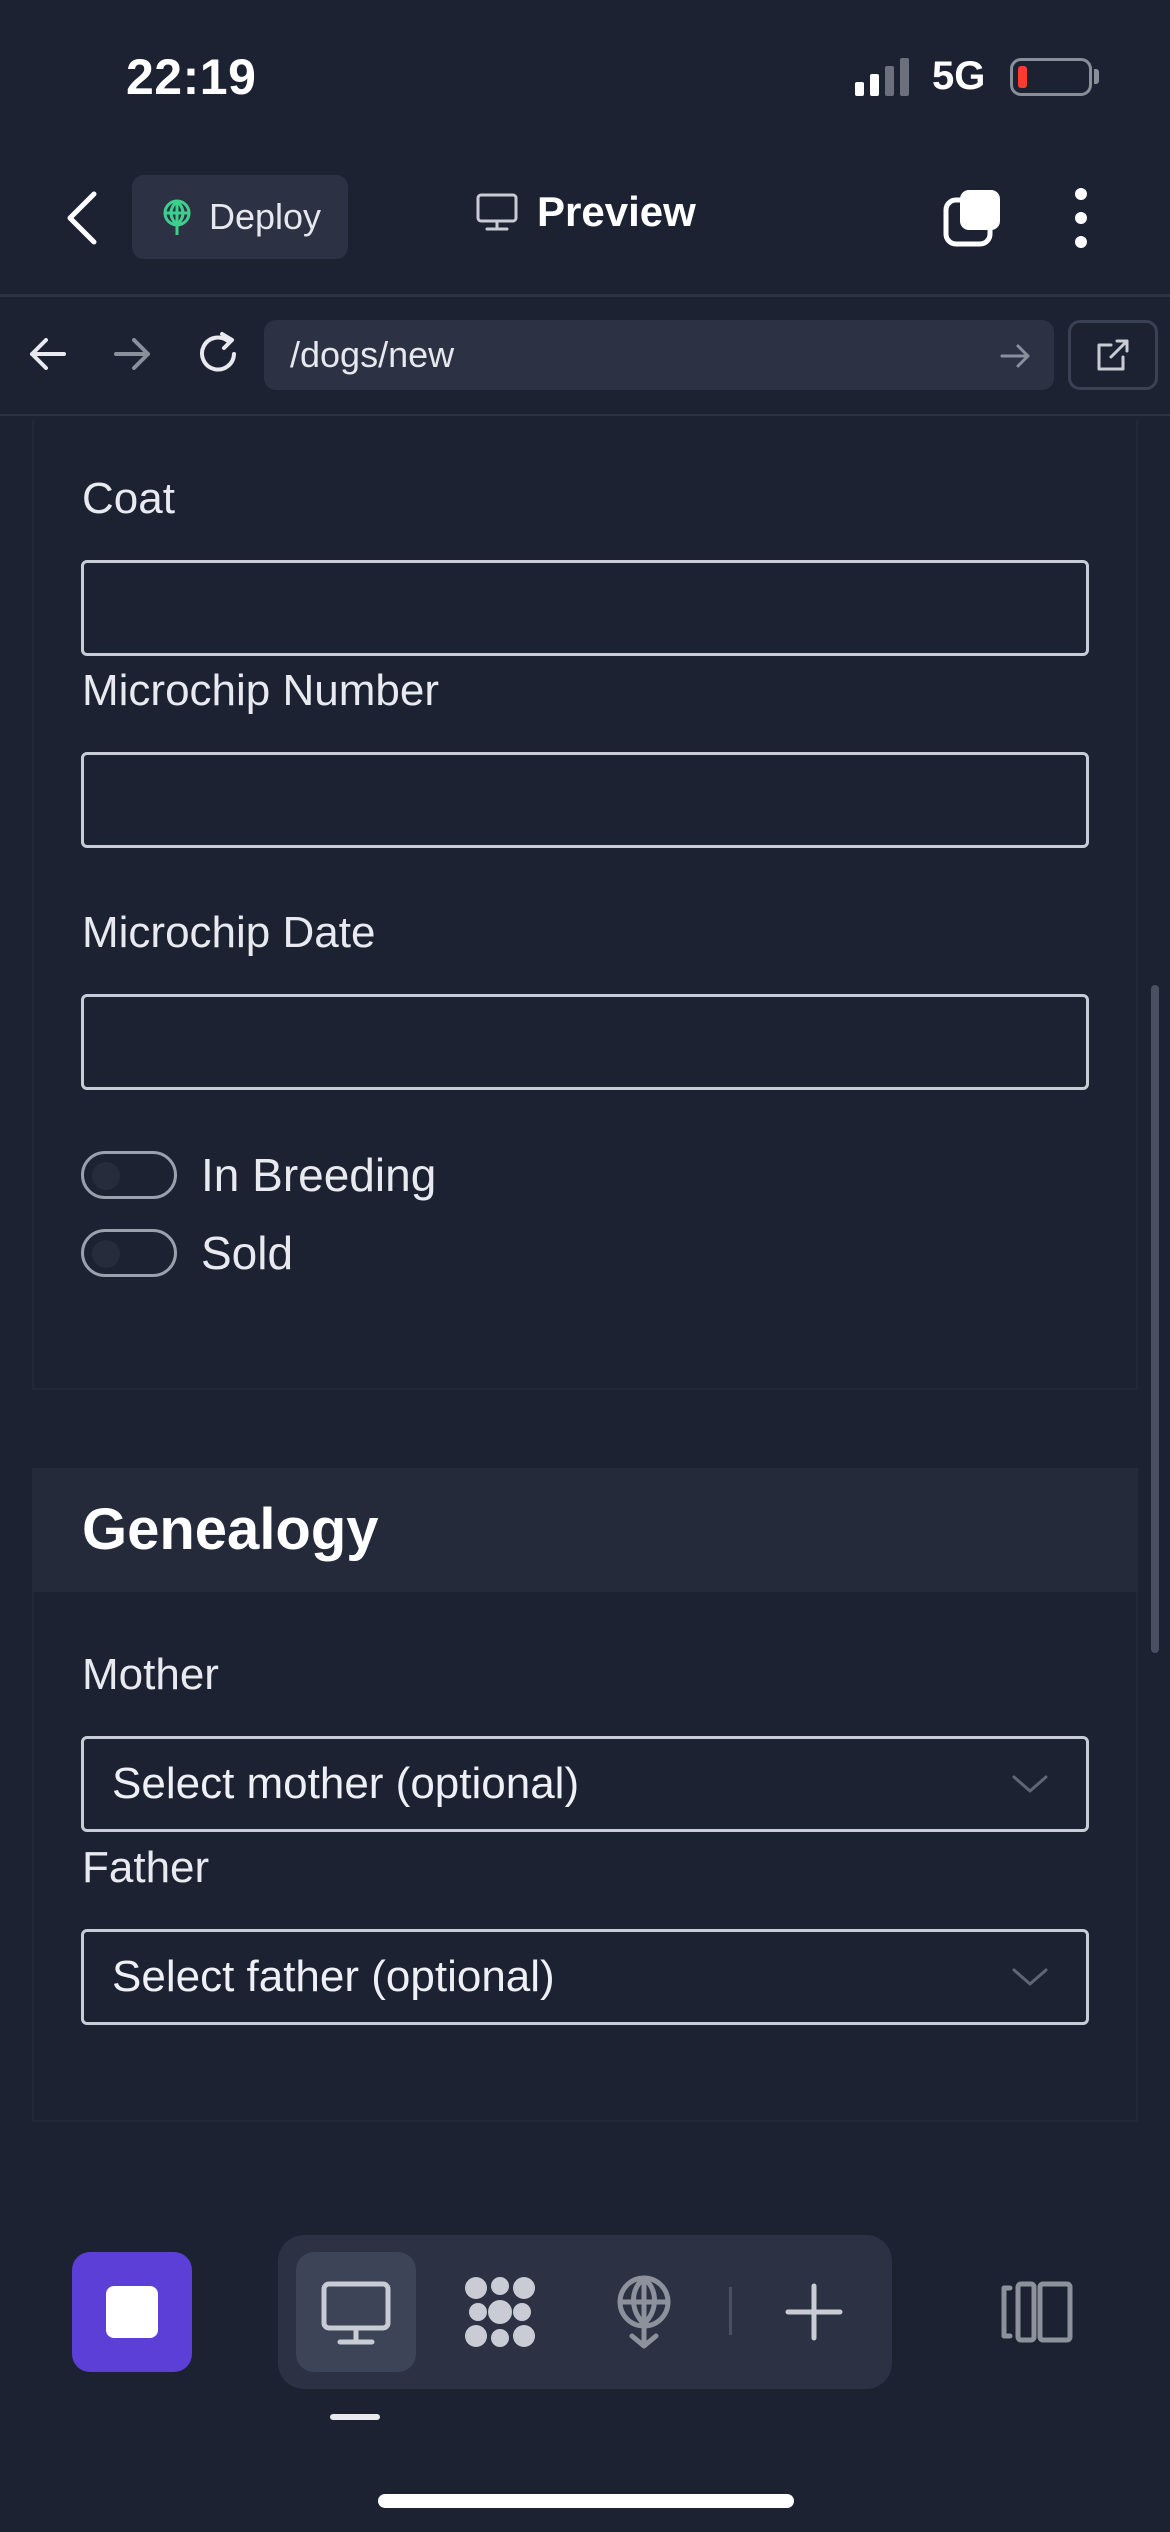  I want to click on deploy-button: Deploy, so click(240, 217).